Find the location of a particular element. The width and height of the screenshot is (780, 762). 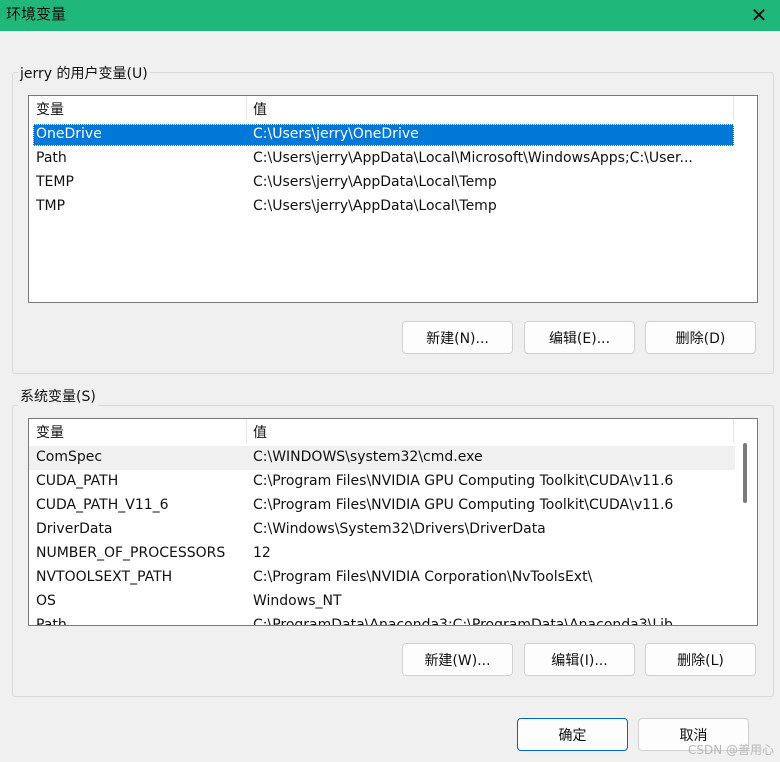

user-vars-group-label: jerry 的用户变量(U) is located at coordinates (84, 73).